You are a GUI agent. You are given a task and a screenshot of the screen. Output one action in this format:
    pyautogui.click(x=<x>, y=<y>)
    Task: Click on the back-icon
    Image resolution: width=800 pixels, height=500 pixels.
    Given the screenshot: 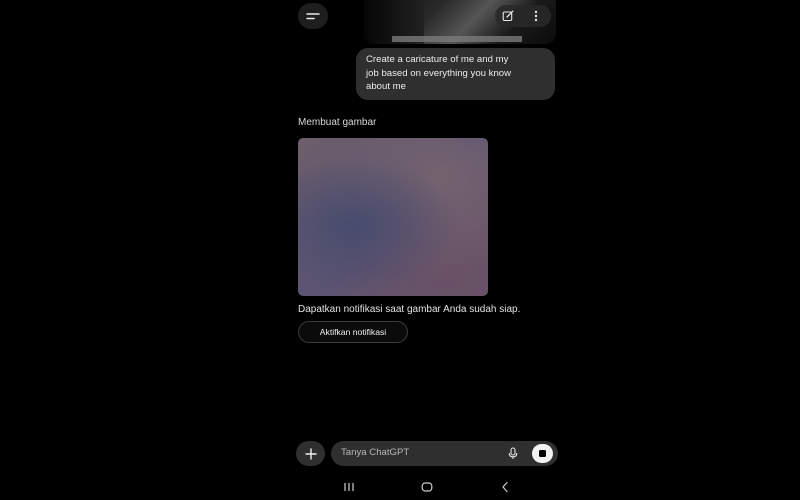 What is the action you would take?
    pyautogui.click(x=505, y=487)
    